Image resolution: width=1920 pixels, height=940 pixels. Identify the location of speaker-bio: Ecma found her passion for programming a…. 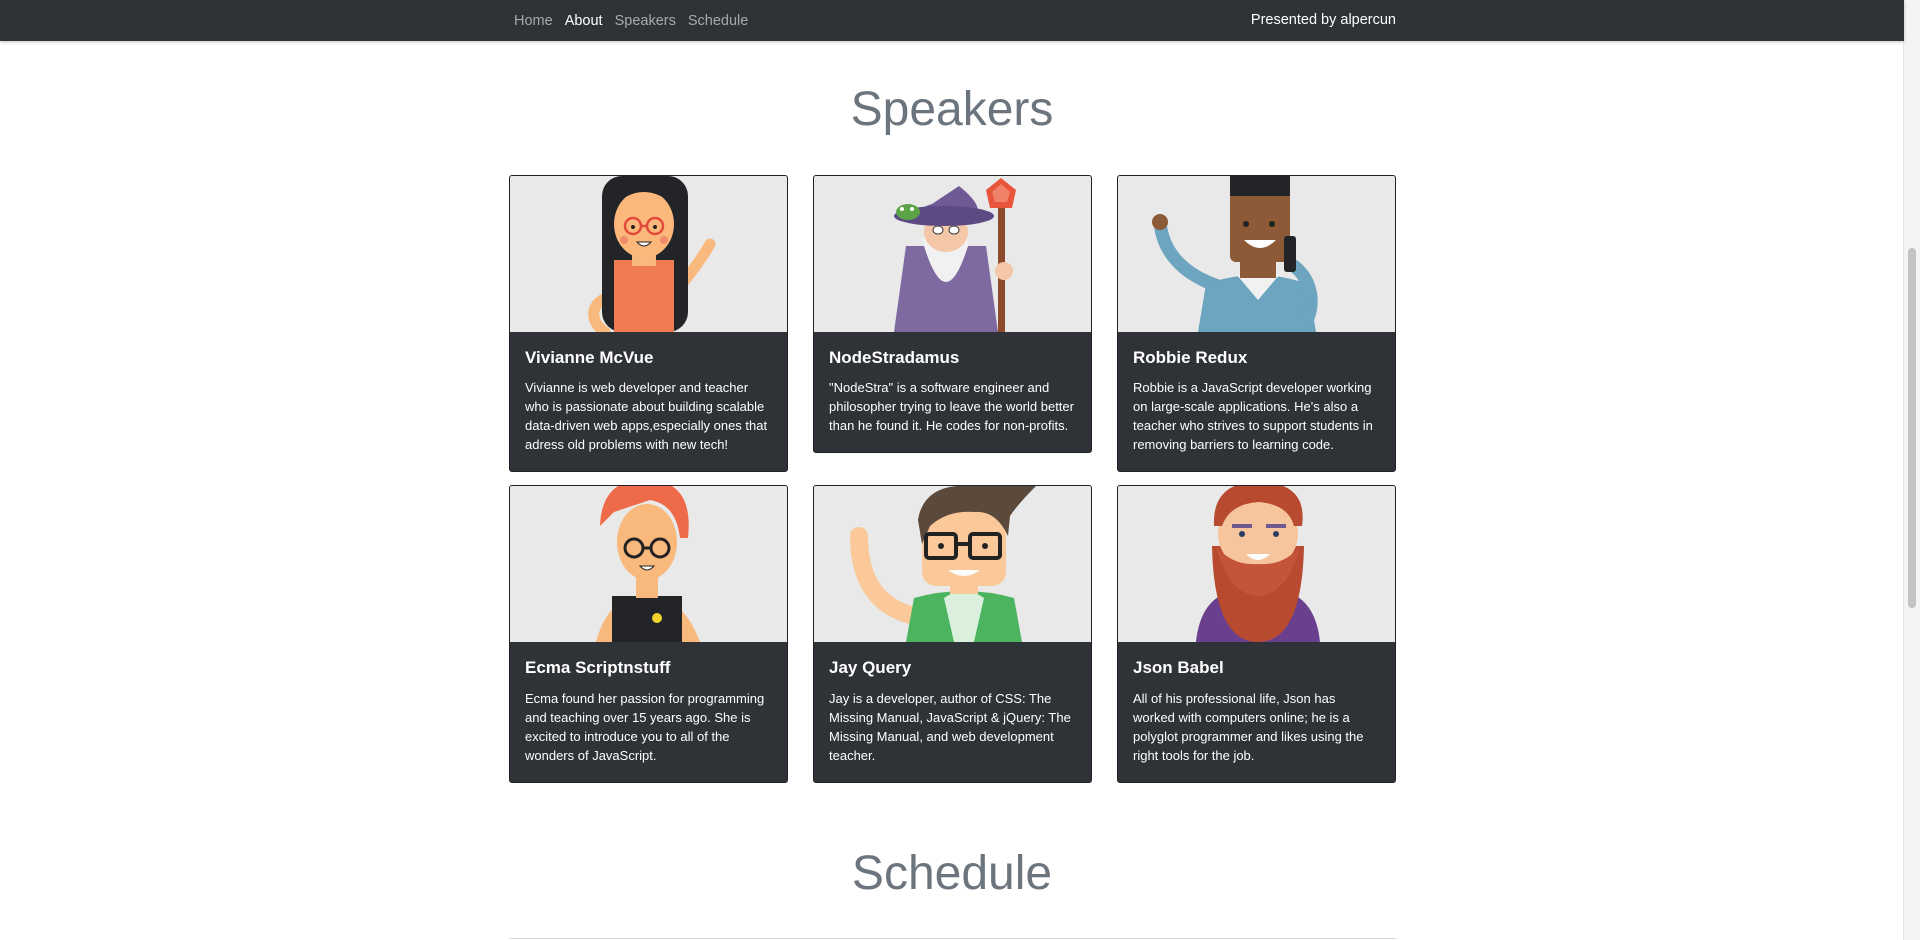
(645, 726).